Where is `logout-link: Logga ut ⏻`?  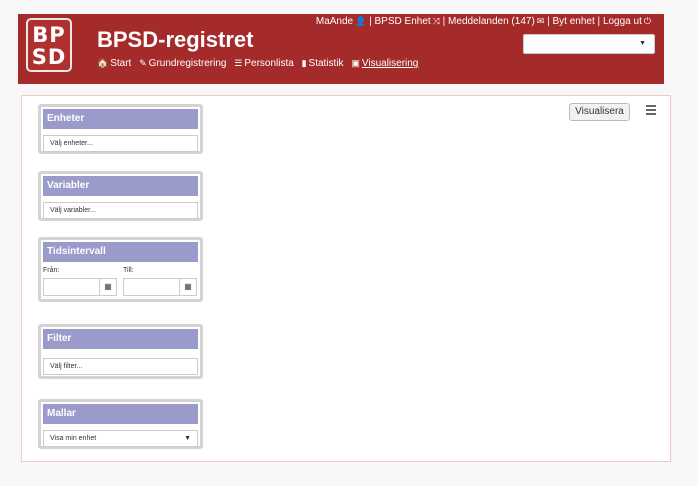
logout-link: Logga ut ⏻ is located at coordinates (627, 21).